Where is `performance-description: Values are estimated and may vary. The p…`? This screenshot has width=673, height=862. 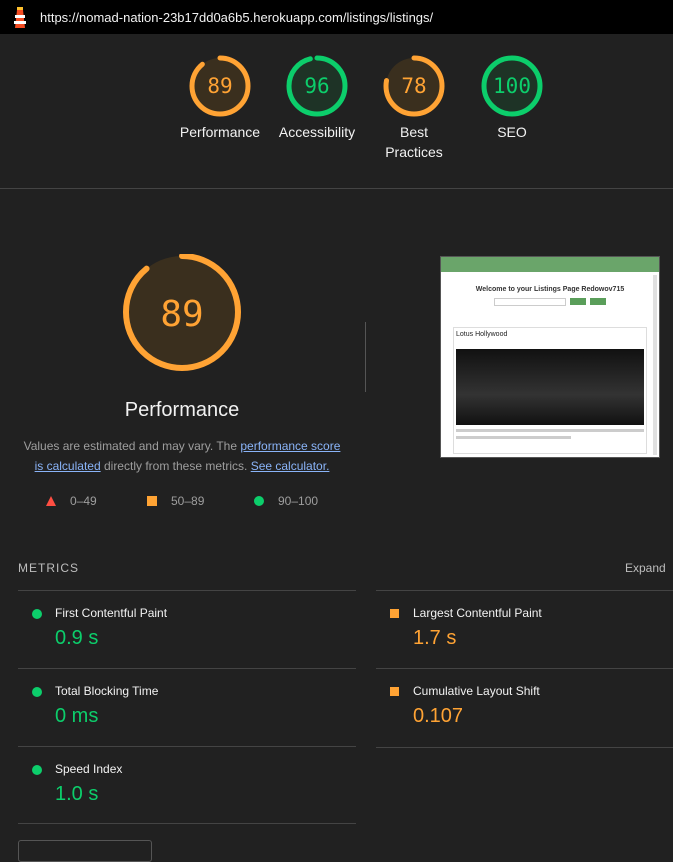
performance-description: Values are estimated and may vary. The p… is located at coordinates (182, 456).